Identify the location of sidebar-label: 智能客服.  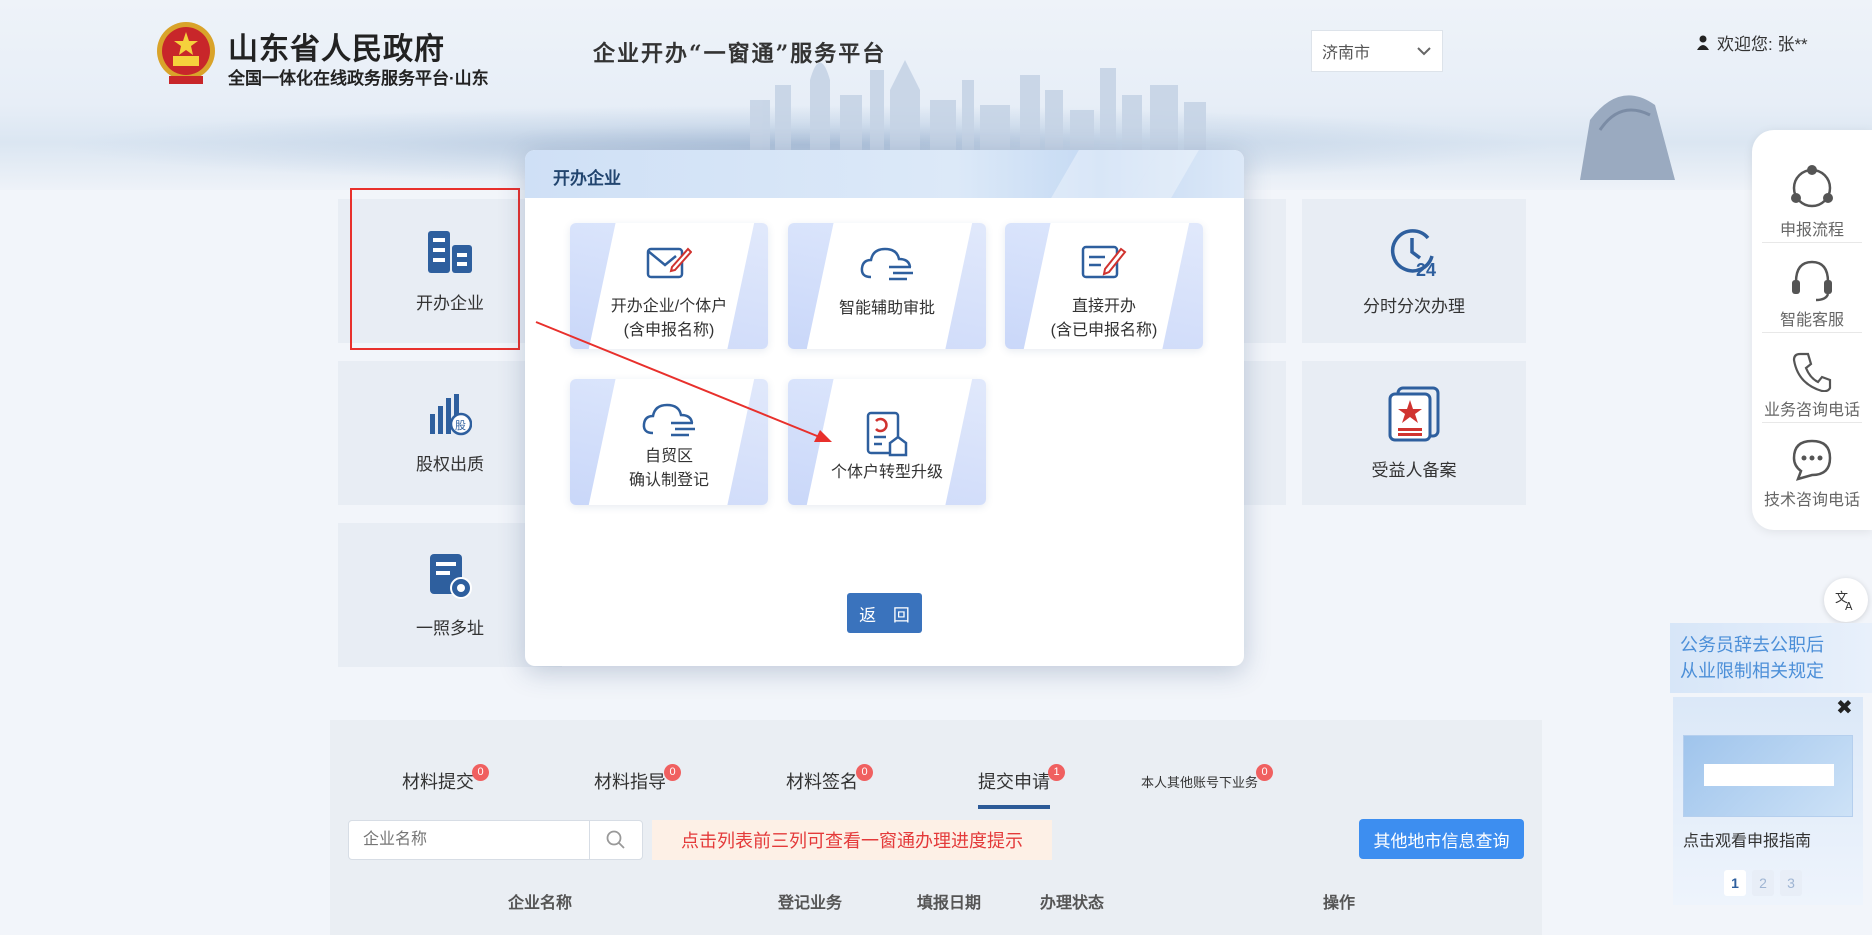
(1811, 320).